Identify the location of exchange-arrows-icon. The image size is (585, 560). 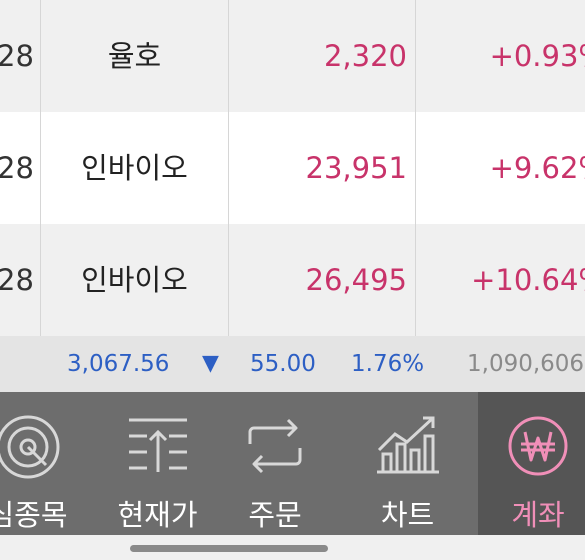
(275, 448).